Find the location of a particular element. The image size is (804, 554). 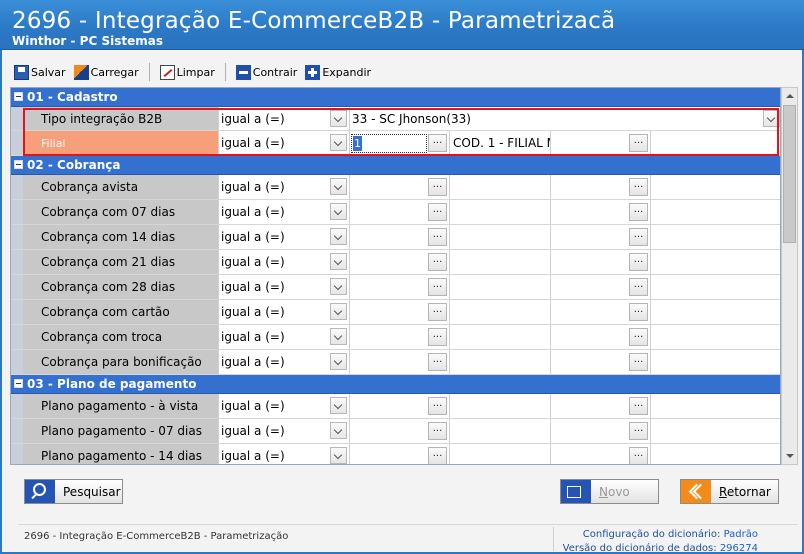

section-header-cobranca: 02 - Cobrança is located at coordinates (395, 165).